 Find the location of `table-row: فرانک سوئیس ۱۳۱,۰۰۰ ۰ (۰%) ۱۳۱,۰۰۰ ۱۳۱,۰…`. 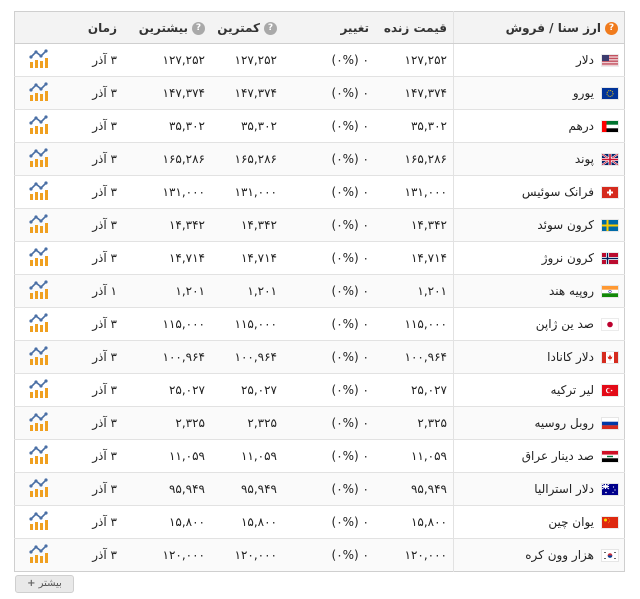

table-row: فرانک سوئیس ۱۳۱,۰۰۰ ۰ (۰%) ۱۳۱,۰۰۰ ۱۳۱,۰… is located at coordinates (319, 192).